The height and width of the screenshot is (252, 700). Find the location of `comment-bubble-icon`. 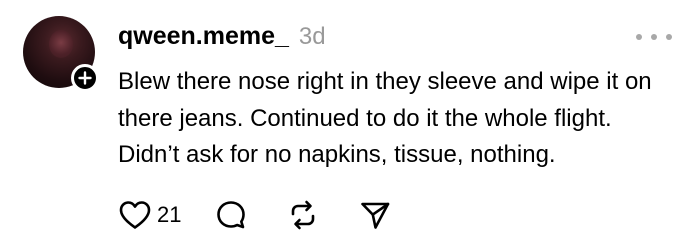

comment-bubble-icon is located at coordinates (231, 215).